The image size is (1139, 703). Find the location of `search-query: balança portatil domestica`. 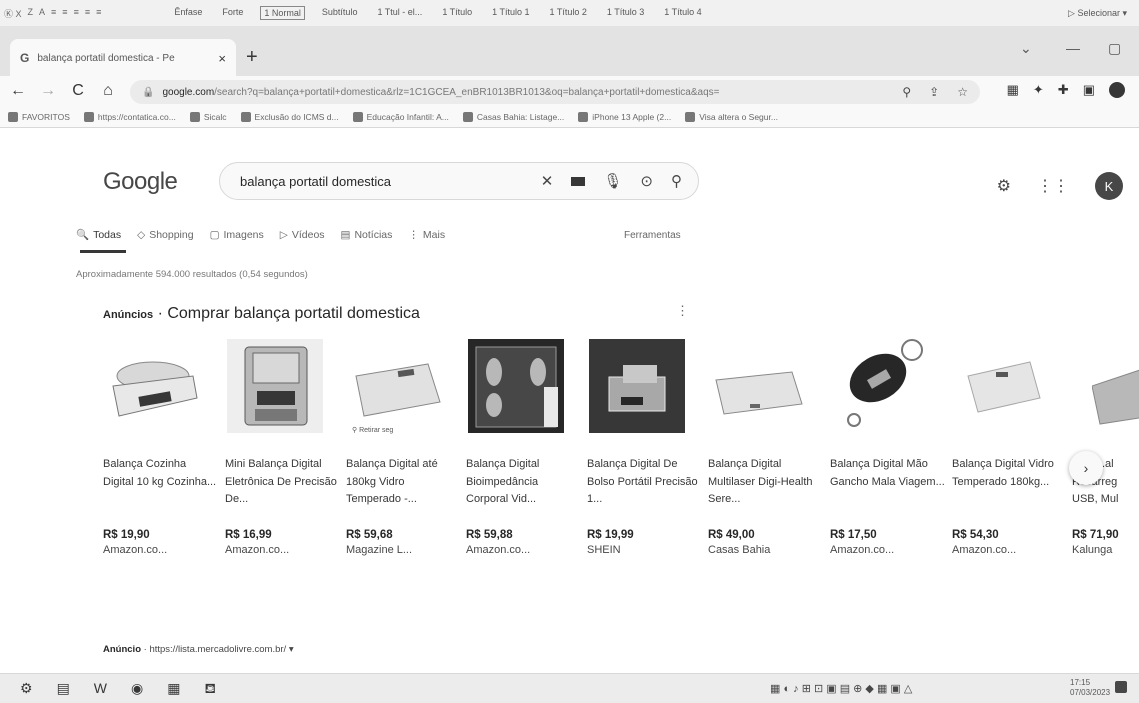

search-query: balança portatil domestica is located at coordinates (390, 181).